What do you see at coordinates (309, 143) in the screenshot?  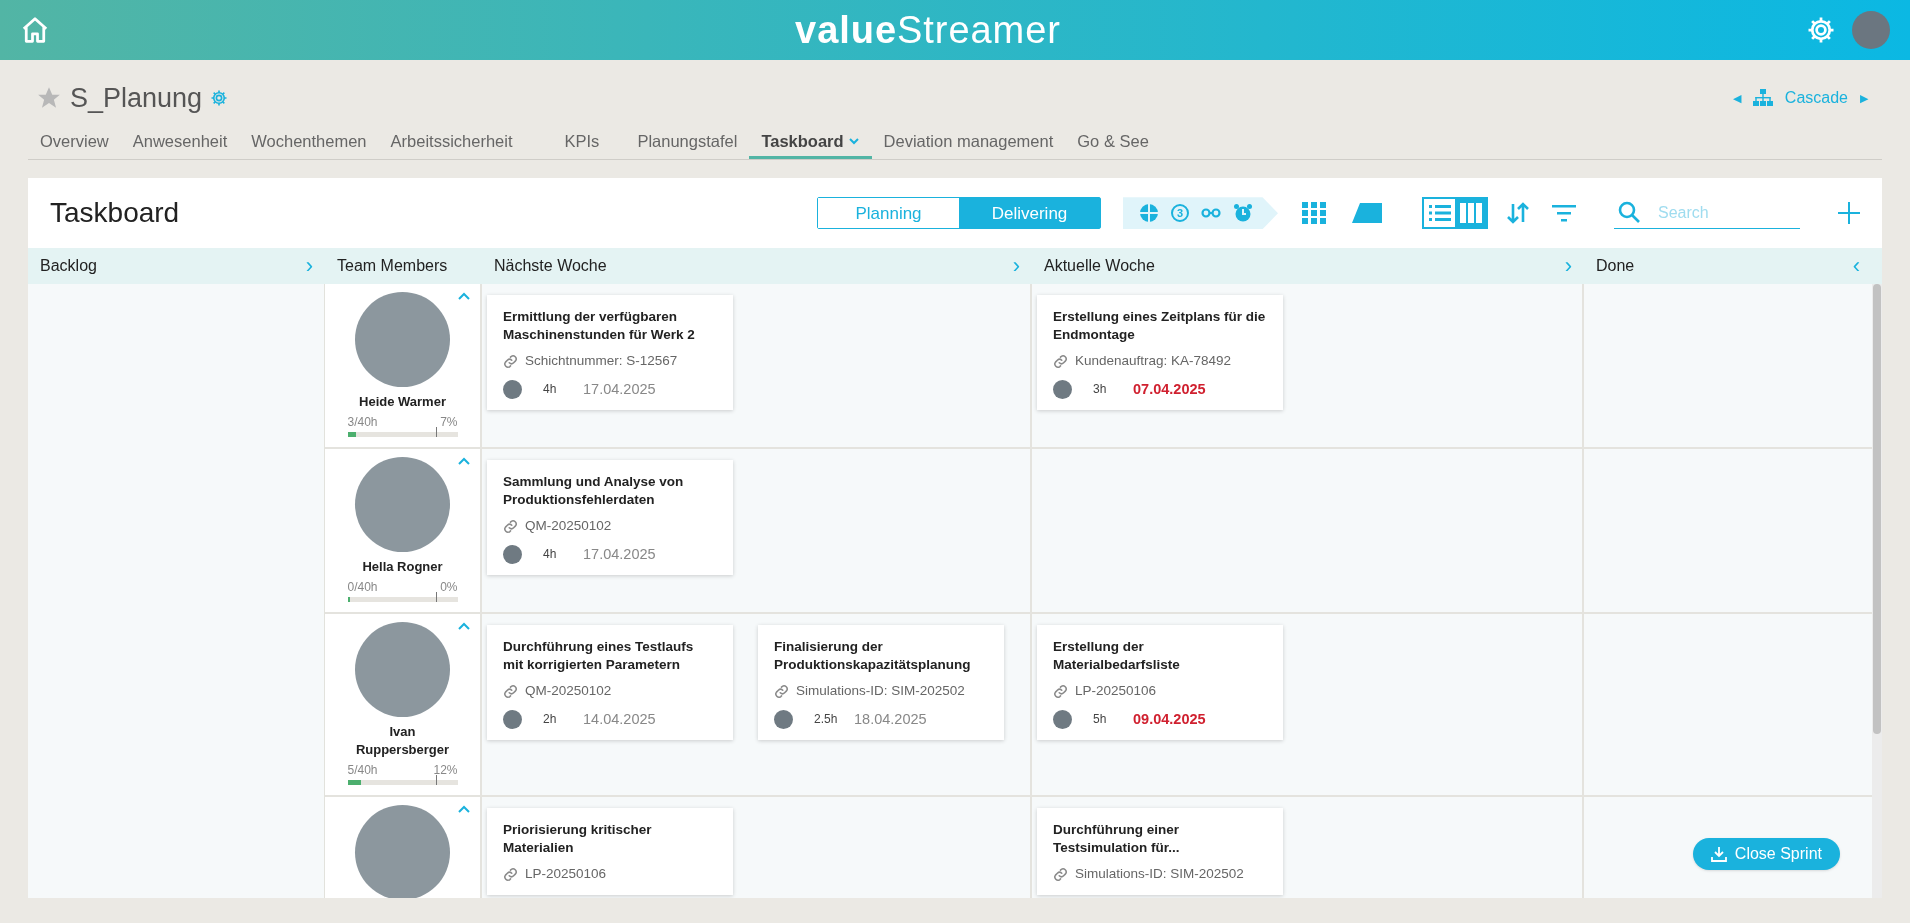 I see `nav-tab: Wochenthemen` at bounding box center [309, 143].